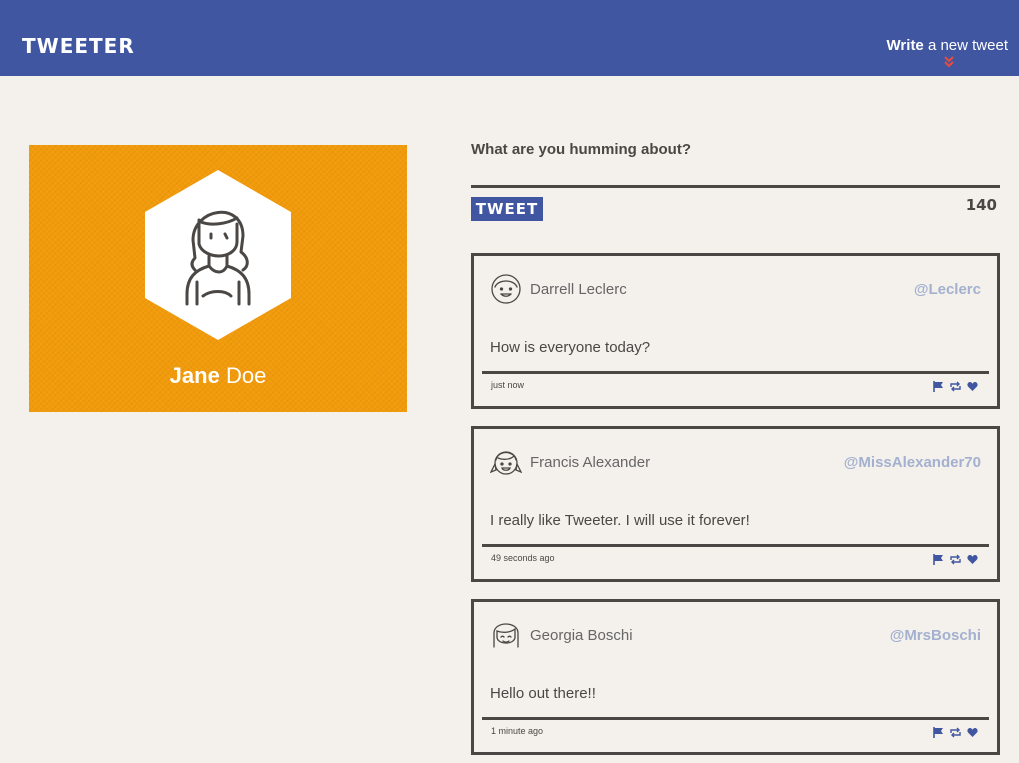 The image size is (1019, 763). What do you see at coordinates (78, 46) in the screenshot?
I see `brand-logo: TWEETER` at bounding box center [78, 46].